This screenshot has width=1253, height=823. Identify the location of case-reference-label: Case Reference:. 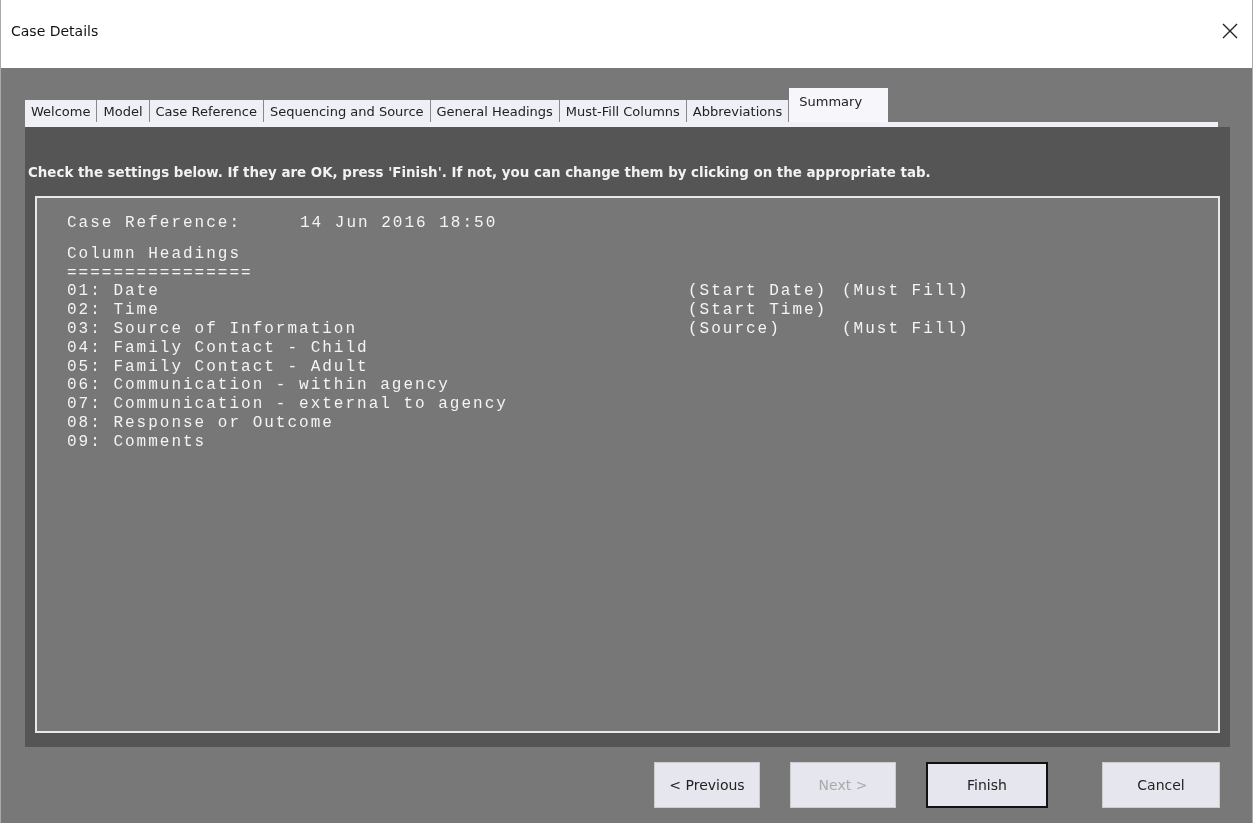
(155, 223).